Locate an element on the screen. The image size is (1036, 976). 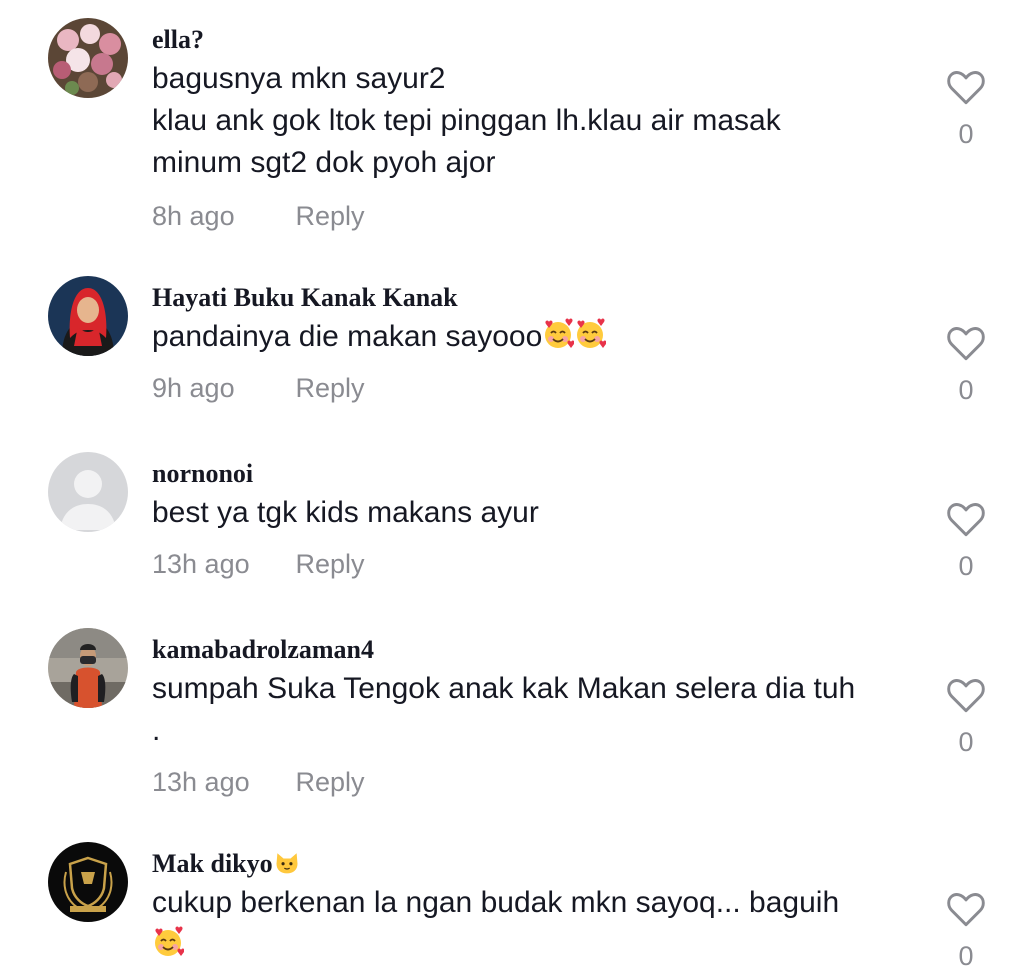
comment-meta: 8h ago Reply is located at coordinates (258, 216).